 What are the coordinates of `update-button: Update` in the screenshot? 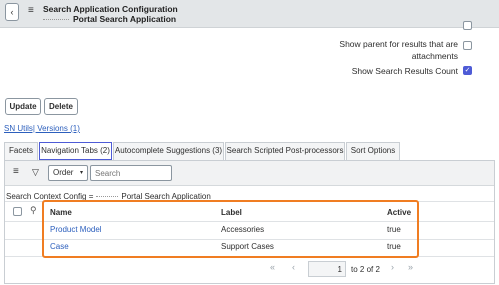 It's located at (23, 106).